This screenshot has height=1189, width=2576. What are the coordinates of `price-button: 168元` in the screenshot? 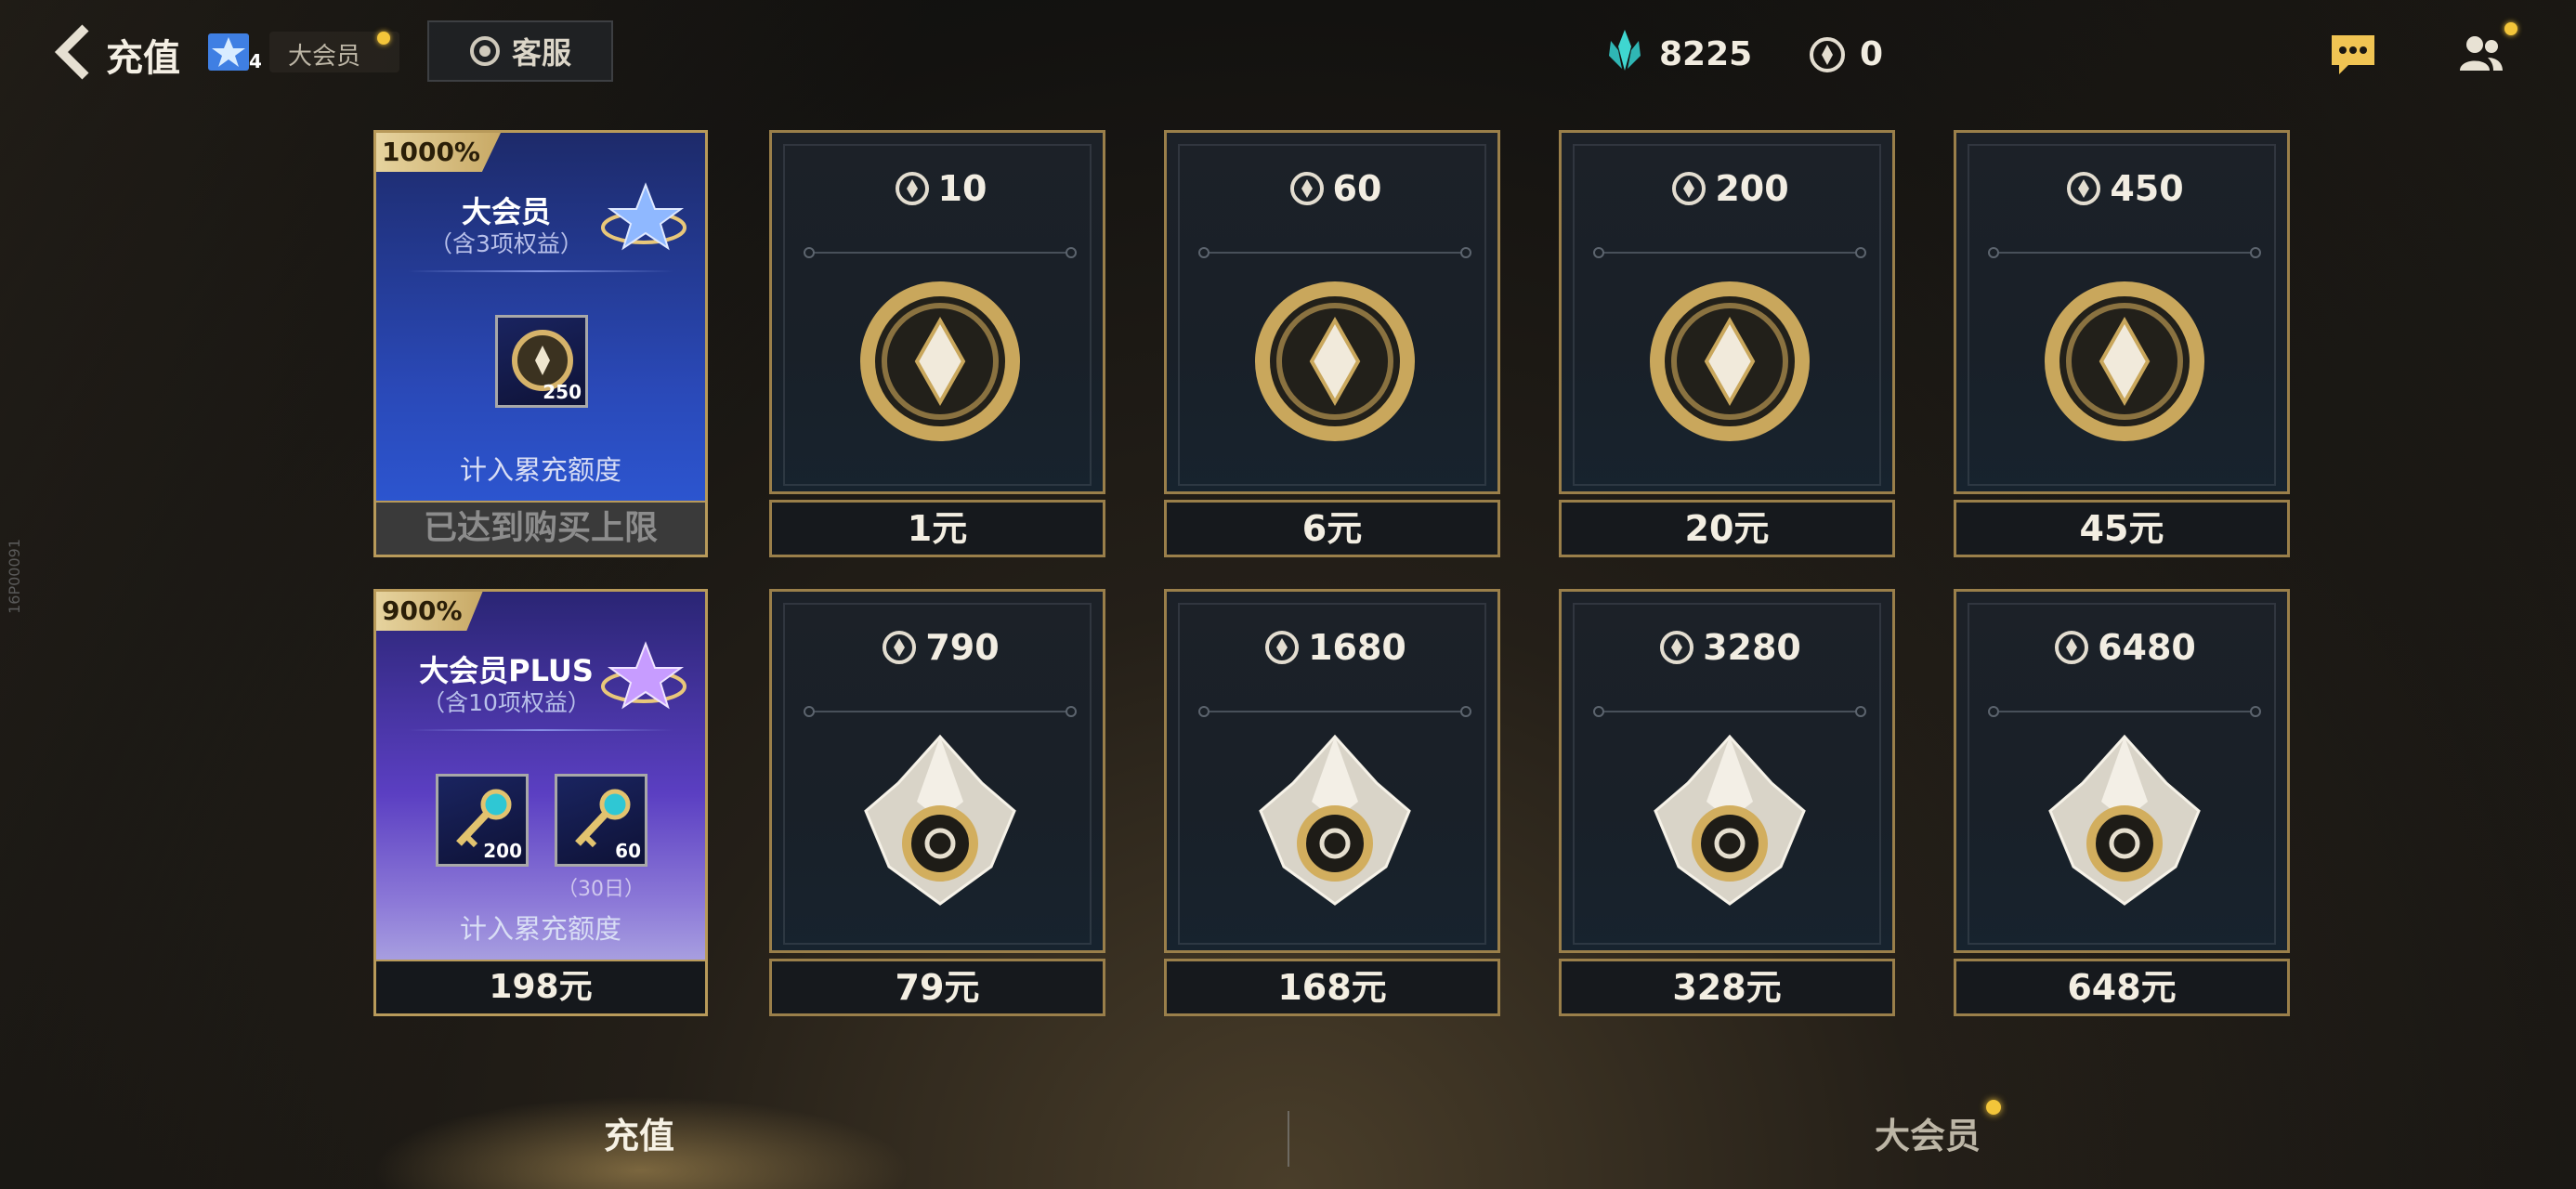 It's located at (1332, 988).